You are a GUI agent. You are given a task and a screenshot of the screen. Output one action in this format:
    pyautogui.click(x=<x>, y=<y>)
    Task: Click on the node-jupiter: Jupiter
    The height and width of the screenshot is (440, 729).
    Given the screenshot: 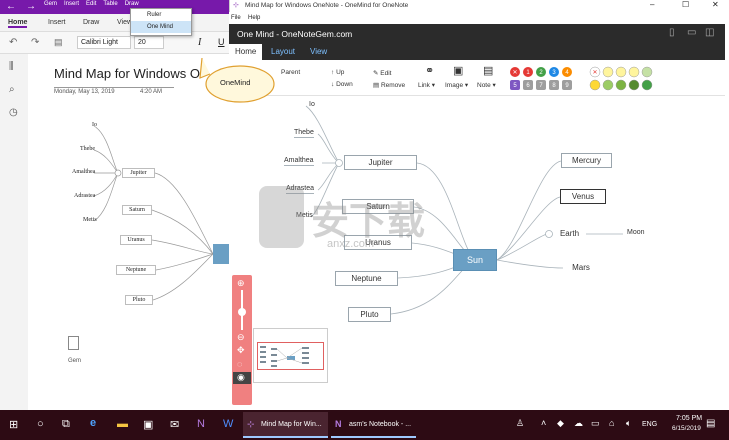 What is the action you would take?
    pyautogui.click(x=380, y=162)
    